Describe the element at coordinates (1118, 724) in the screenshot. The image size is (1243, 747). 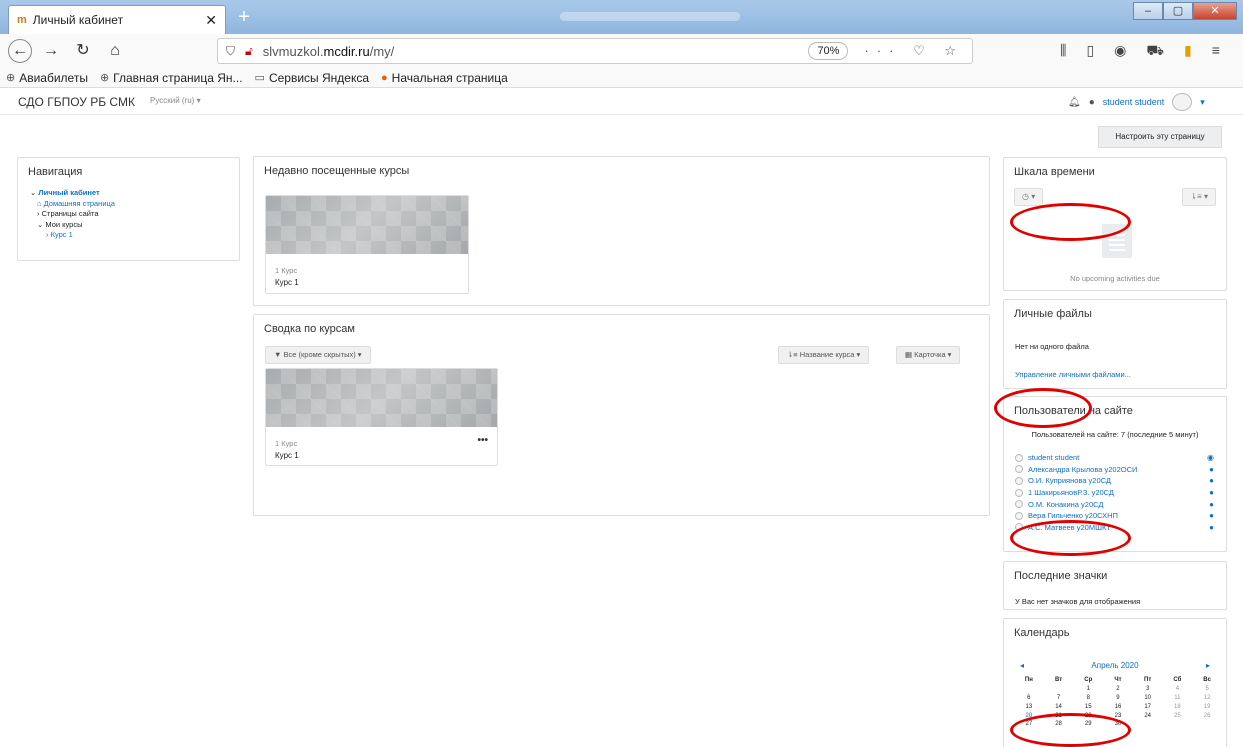
I see `calendar-day: 30` at that location.